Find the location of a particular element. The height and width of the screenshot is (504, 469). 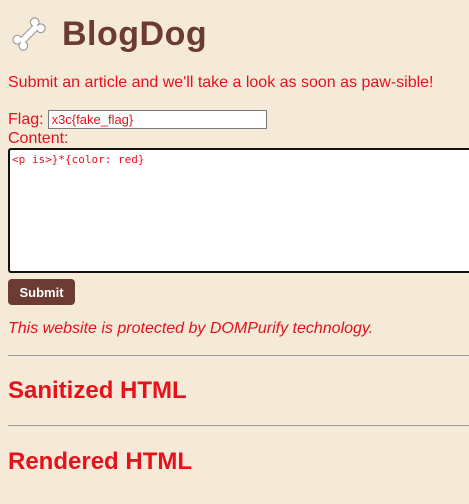

flag-label: Flag: is located at coordinates (26, 119).